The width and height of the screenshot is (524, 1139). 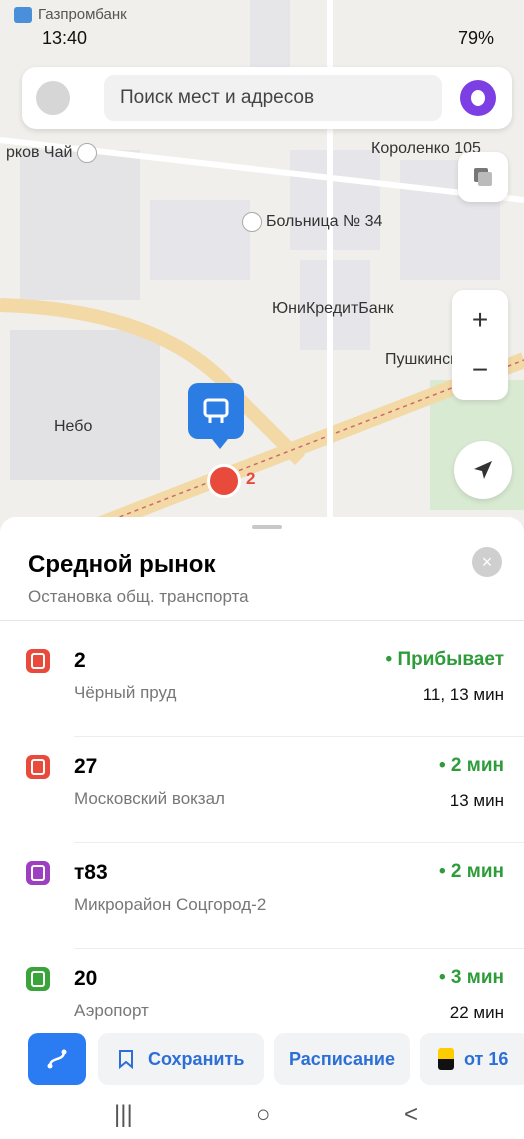 What do you see at coordinates (38, 979) in the screenshot?
I see `bus-icon` at bounding box center [38, 979].